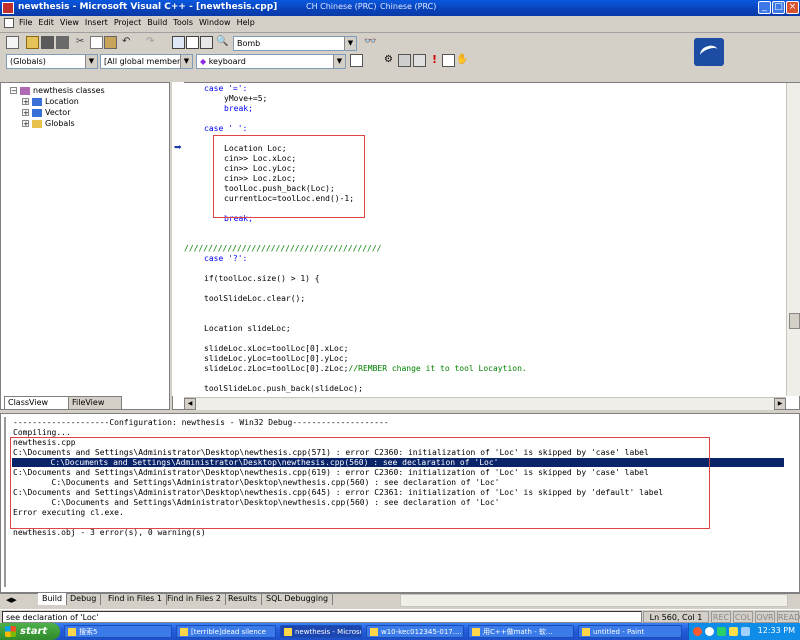  Describe the element at coordinates (82, 42) in the screenshot. I see `cut-icon: ✂` at that location.